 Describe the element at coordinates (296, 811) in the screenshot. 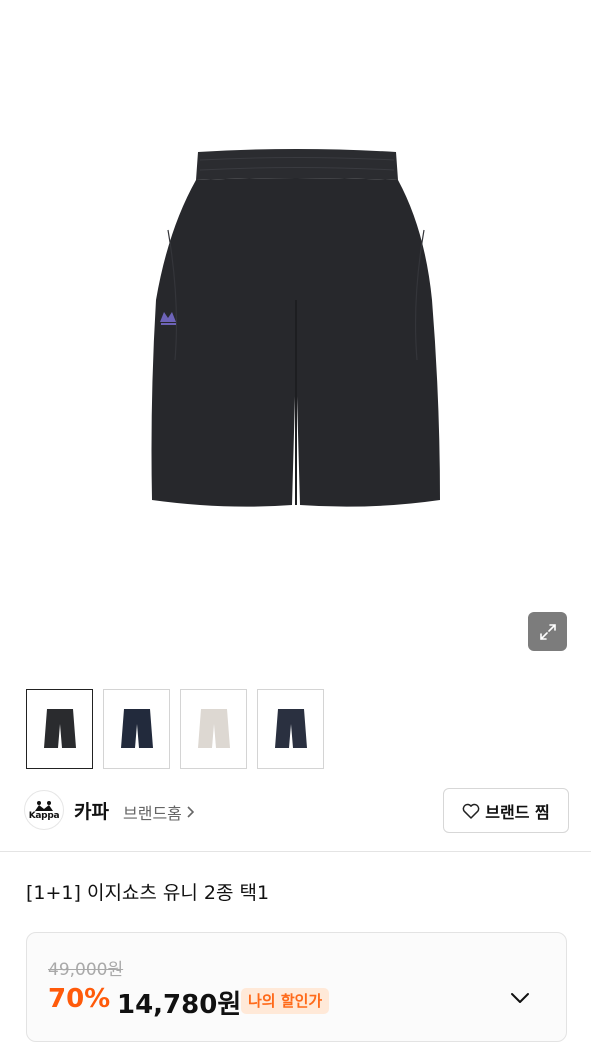

I see `brand-row: Kappa 카파 브랜드홈 브랜드 찜` at that location.